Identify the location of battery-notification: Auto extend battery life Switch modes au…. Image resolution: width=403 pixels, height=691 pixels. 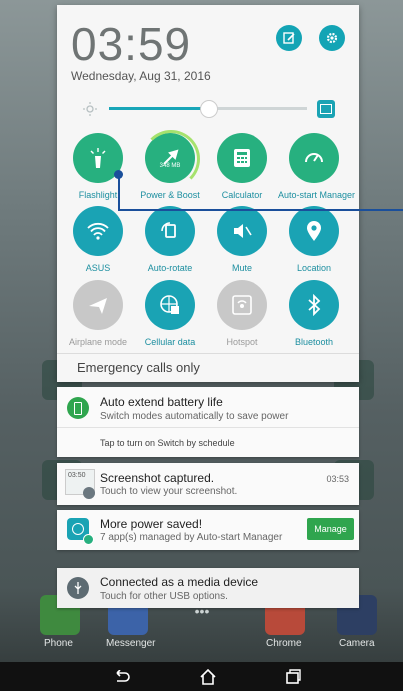
(208, 422).